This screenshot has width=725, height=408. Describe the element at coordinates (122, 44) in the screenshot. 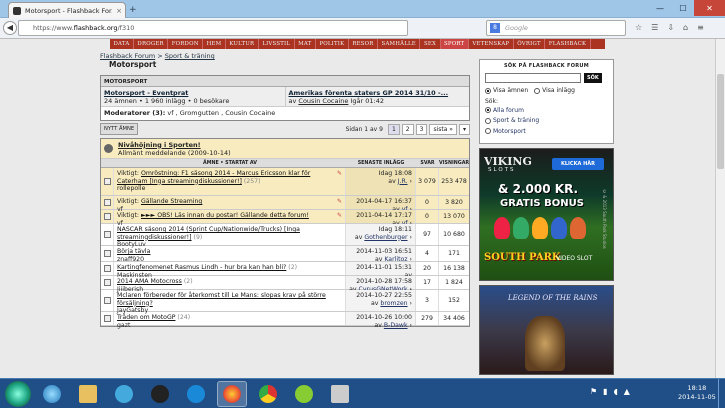

I see `menu-item-data: DATA` at that location.